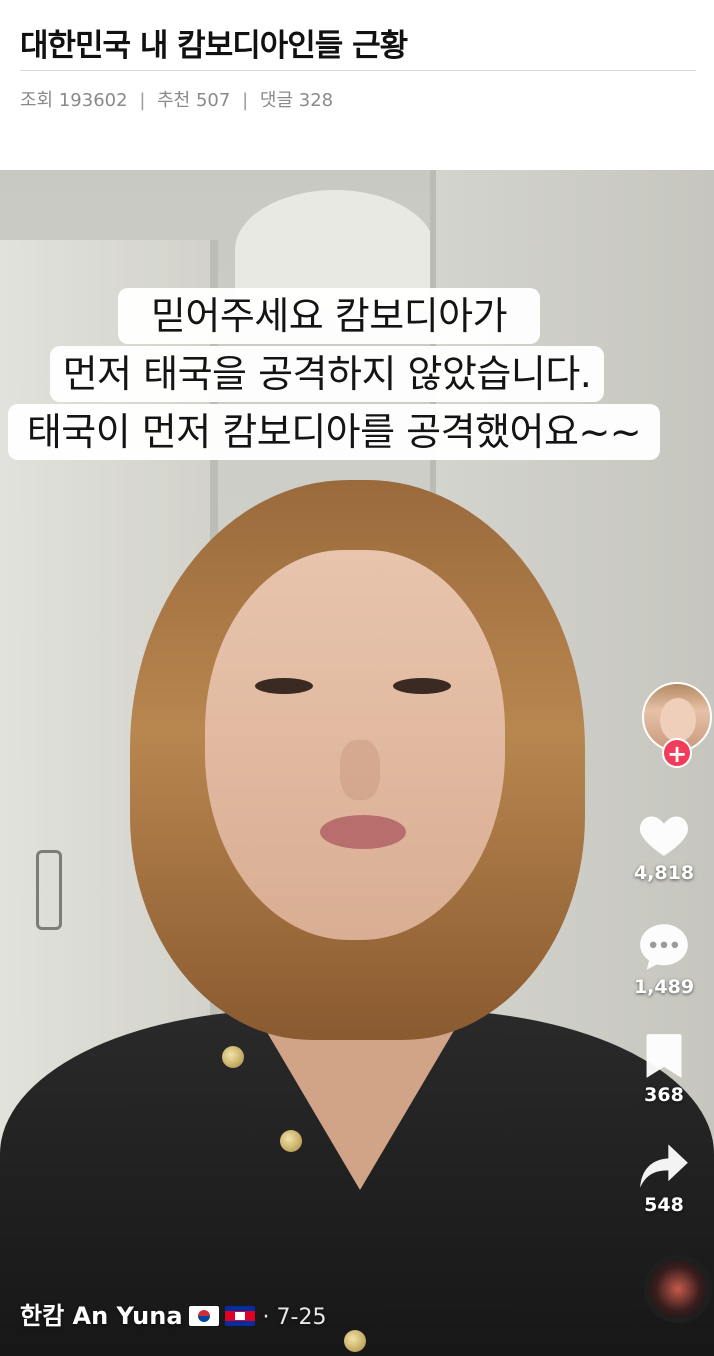 The width and height of the screenshot is (714, 1356). What do you see at coordinates (677, 753) in the screenshot?
I see `follow-button: +` at bounding box center [677, 753].